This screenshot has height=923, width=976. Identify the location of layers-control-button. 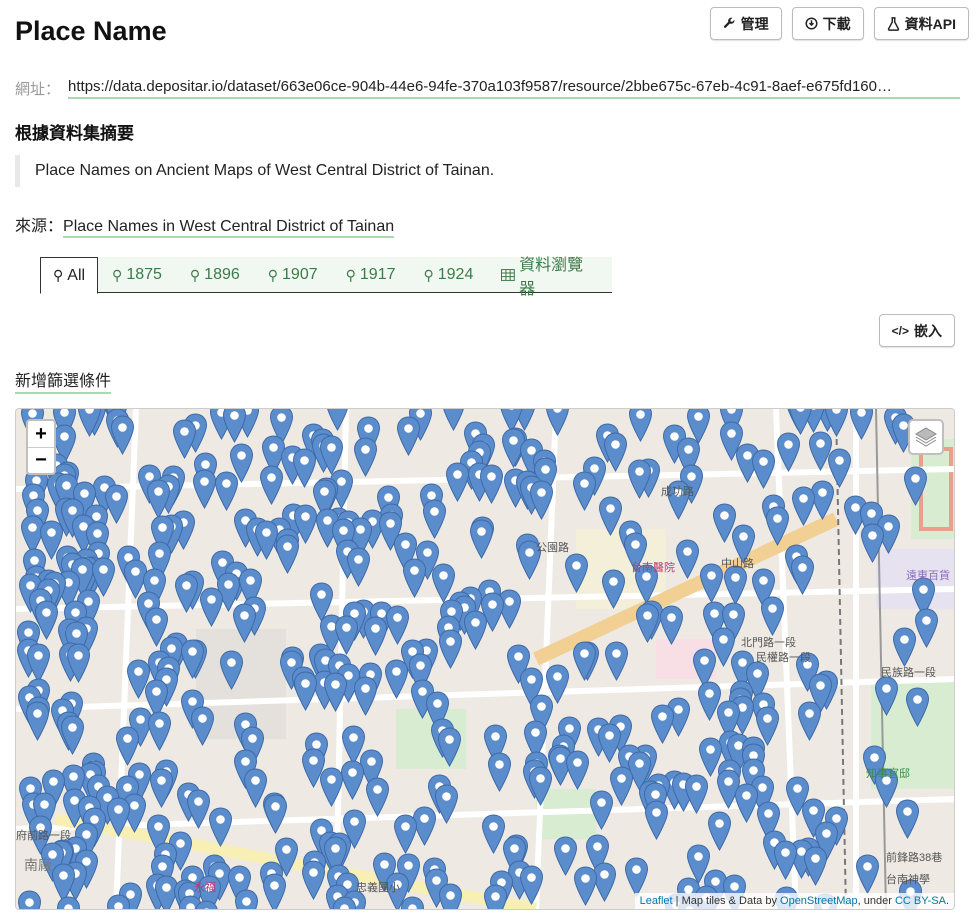
(926, 437).